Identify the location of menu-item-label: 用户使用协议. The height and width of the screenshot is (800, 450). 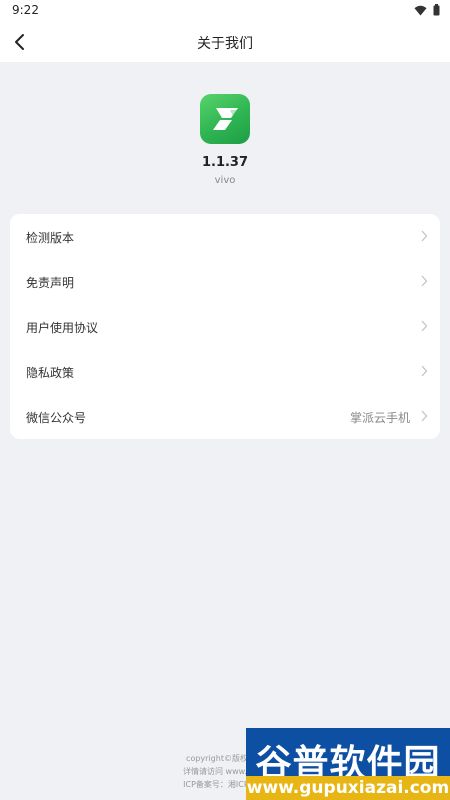
(62, 328).